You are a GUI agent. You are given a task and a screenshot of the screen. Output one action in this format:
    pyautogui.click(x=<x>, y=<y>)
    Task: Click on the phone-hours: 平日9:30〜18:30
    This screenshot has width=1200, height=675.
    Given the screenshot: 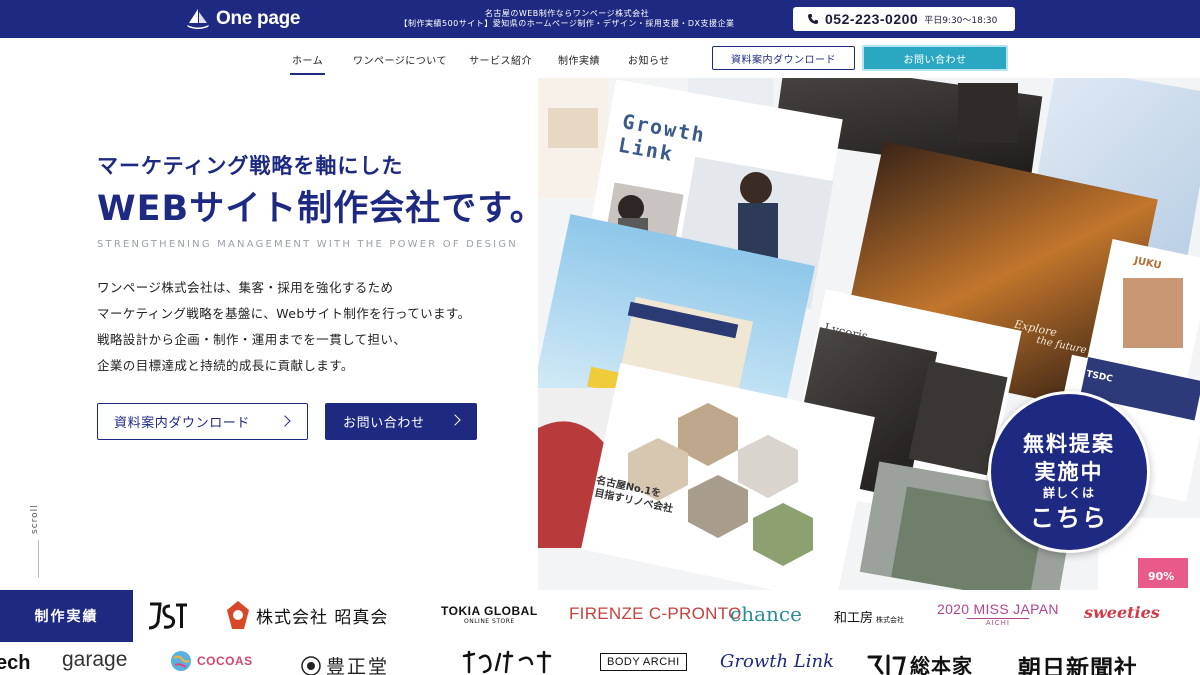 What is the action you would take?
    pyautogui.click(x=961, y=20)
    